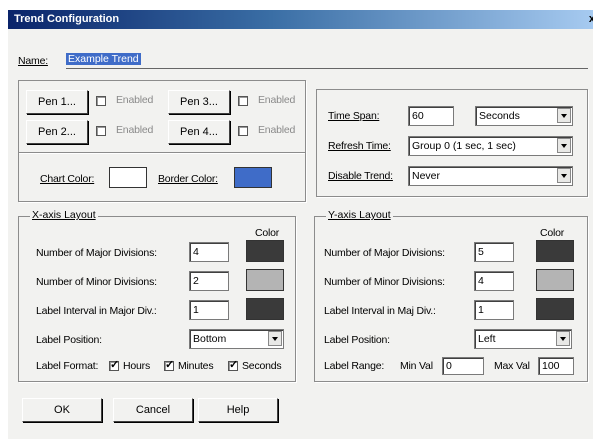  What do you see at coordinates (555, 251) in the screenshot?
I see `y-major-color-swatch` at bounding box center [555, 251].